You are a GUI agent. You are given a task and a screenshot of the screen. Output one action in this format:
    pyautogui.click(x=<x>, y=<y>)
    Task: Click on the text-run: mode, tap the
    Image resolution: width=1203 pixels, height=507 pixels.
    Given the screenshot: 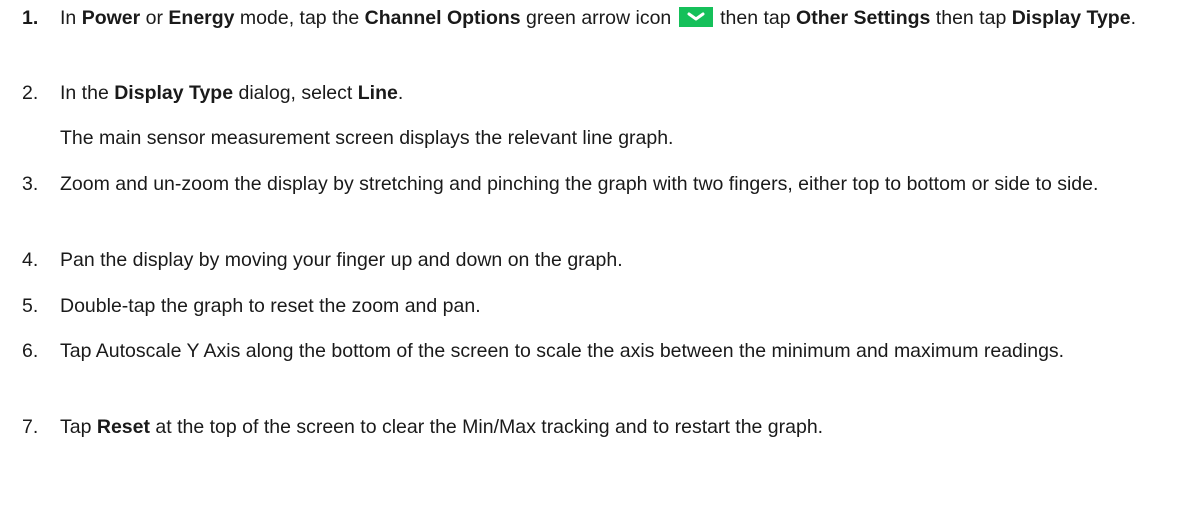 What is the action you would take?
    pyautogui.click(x=299, y=18)
    